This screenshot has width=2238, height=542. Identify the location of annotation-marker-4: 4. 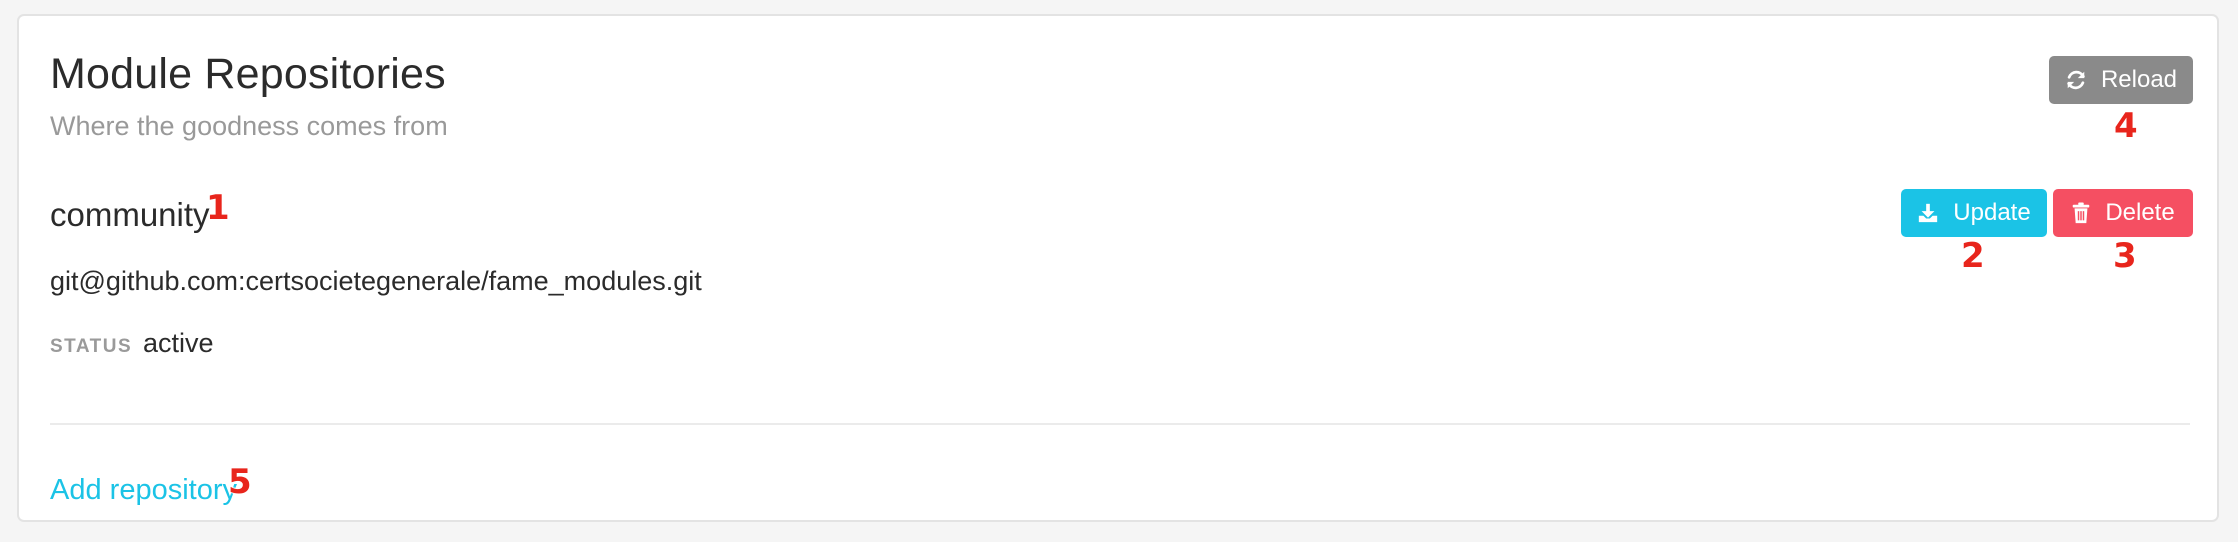
(2126, 126).